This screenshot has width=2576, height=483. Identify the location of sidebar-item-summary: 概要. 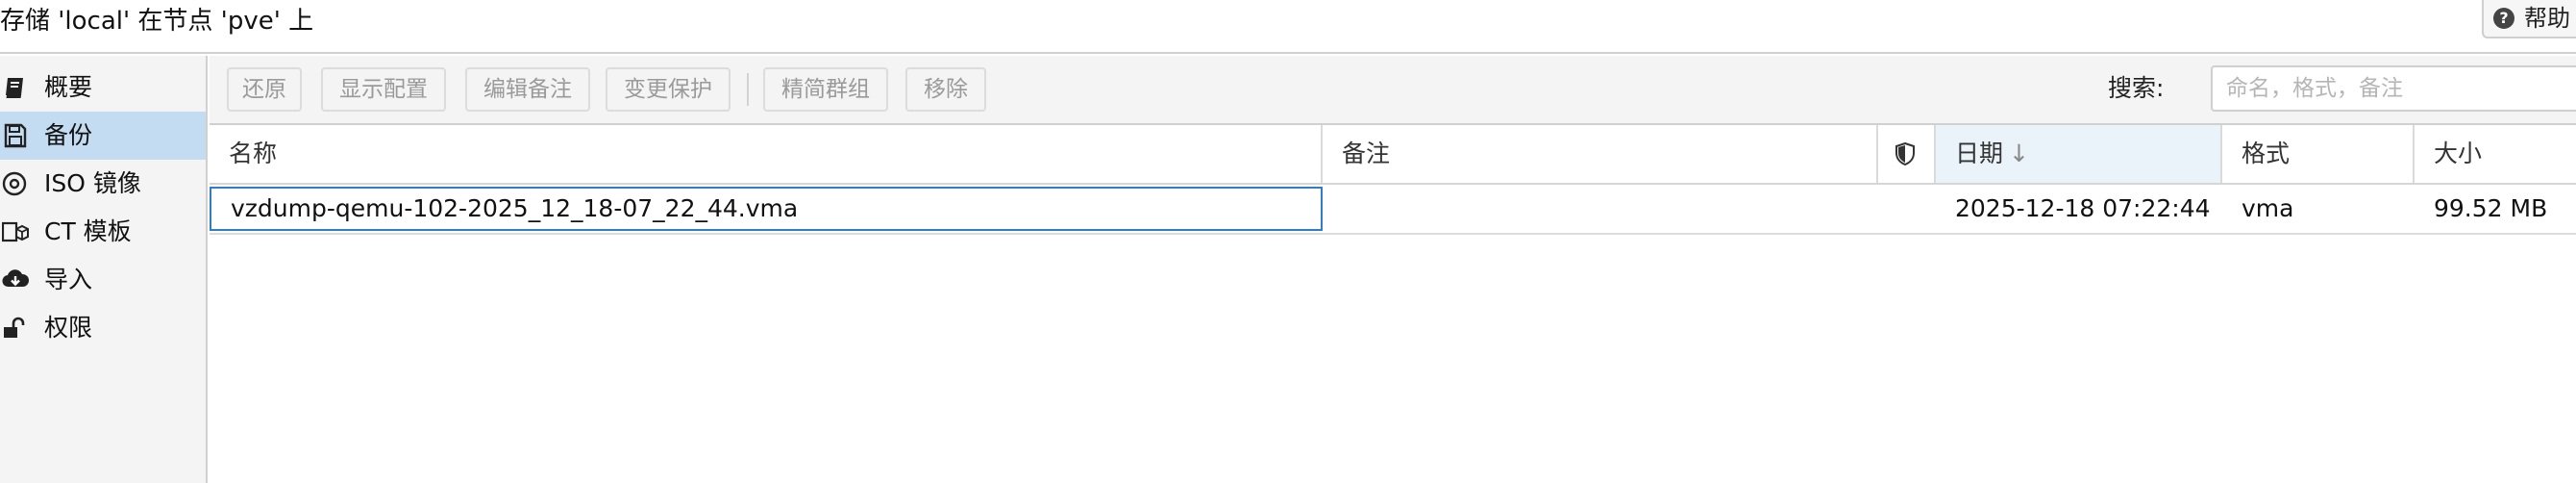
(103, 88).